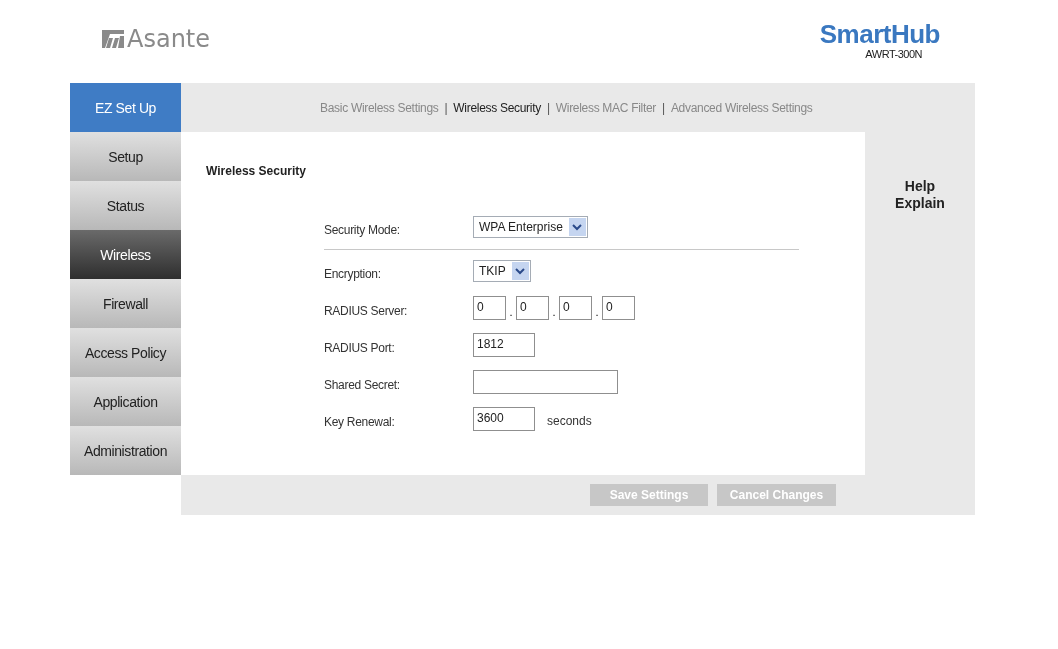  Describe the element at coordinates (125, 156) in the screenshot. I see `sidebar-item: Setup` at that location.